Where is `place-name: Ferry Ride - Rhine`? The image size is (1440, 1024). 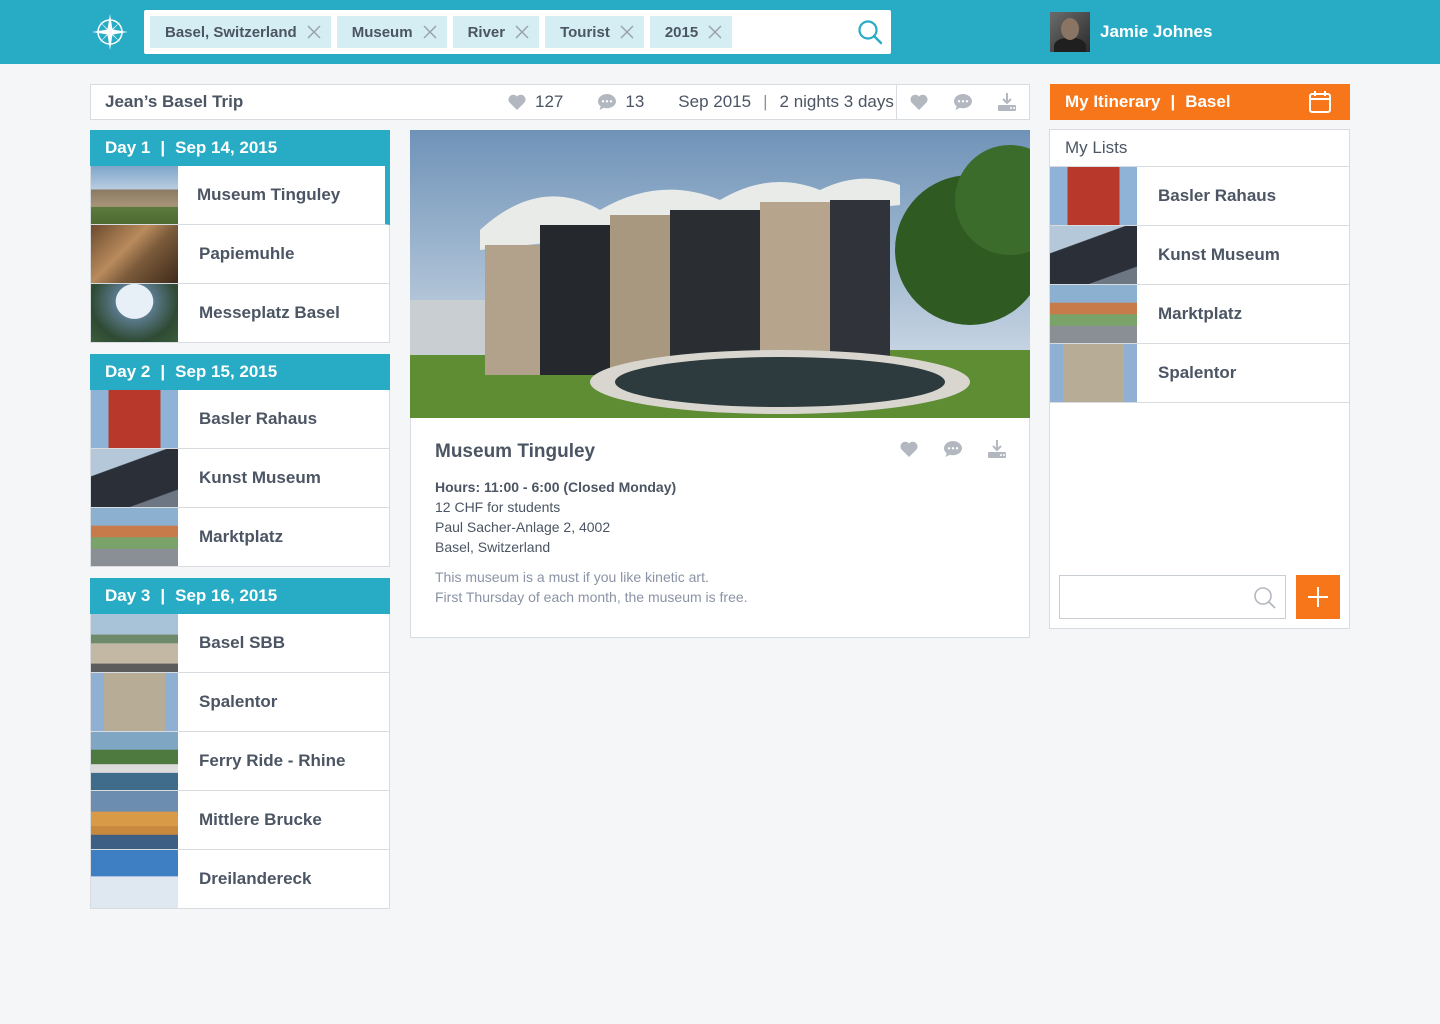 place-name: Ferry Ride - Rhine is located at coordinates (272, 760).